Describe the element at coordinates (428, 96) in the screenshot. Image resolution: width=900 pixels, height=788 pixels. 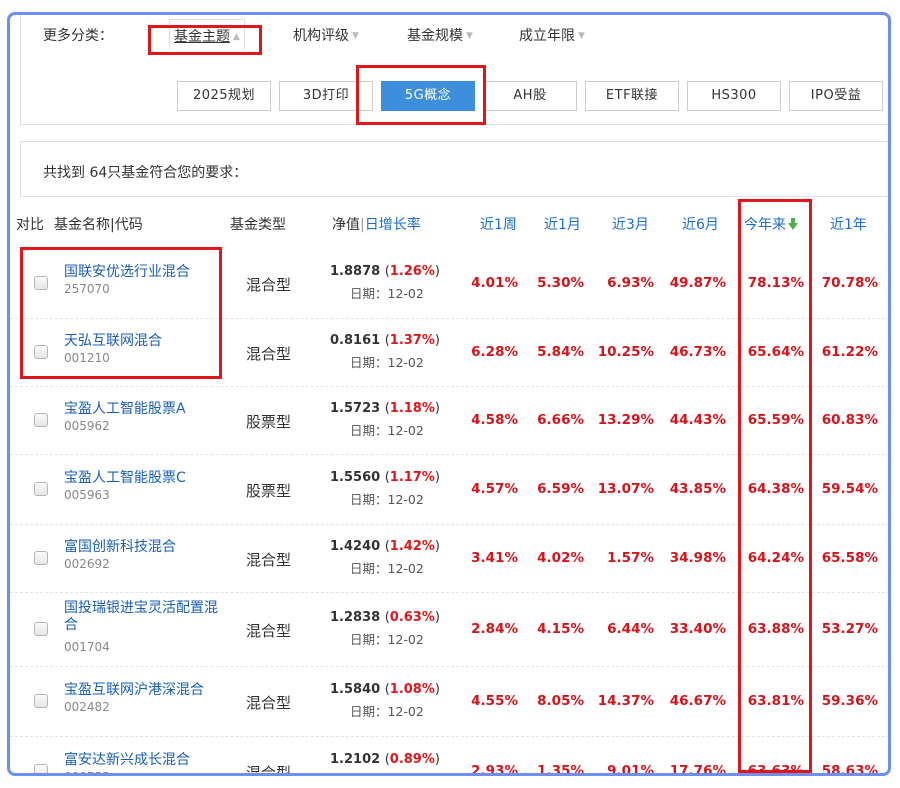
I see `tag-5g-concept: 5G概念` at that location.